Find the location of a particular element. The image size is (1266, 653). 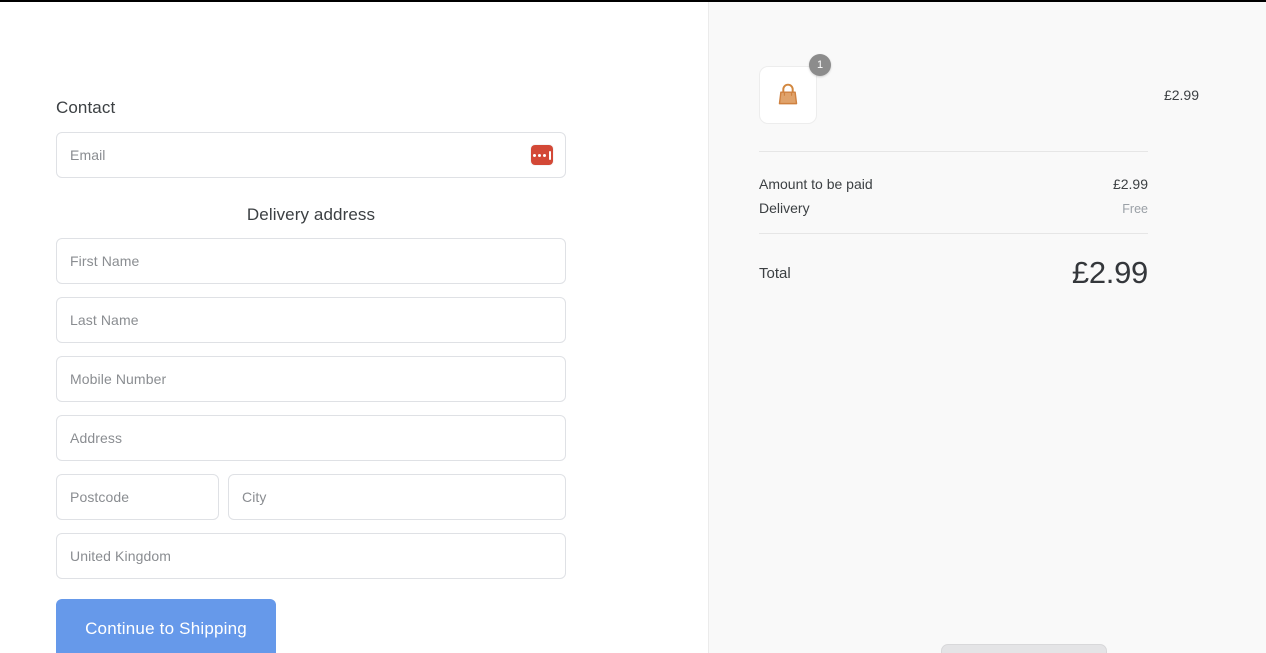

address-placeholder: Address is located at coordinates (96, 438).